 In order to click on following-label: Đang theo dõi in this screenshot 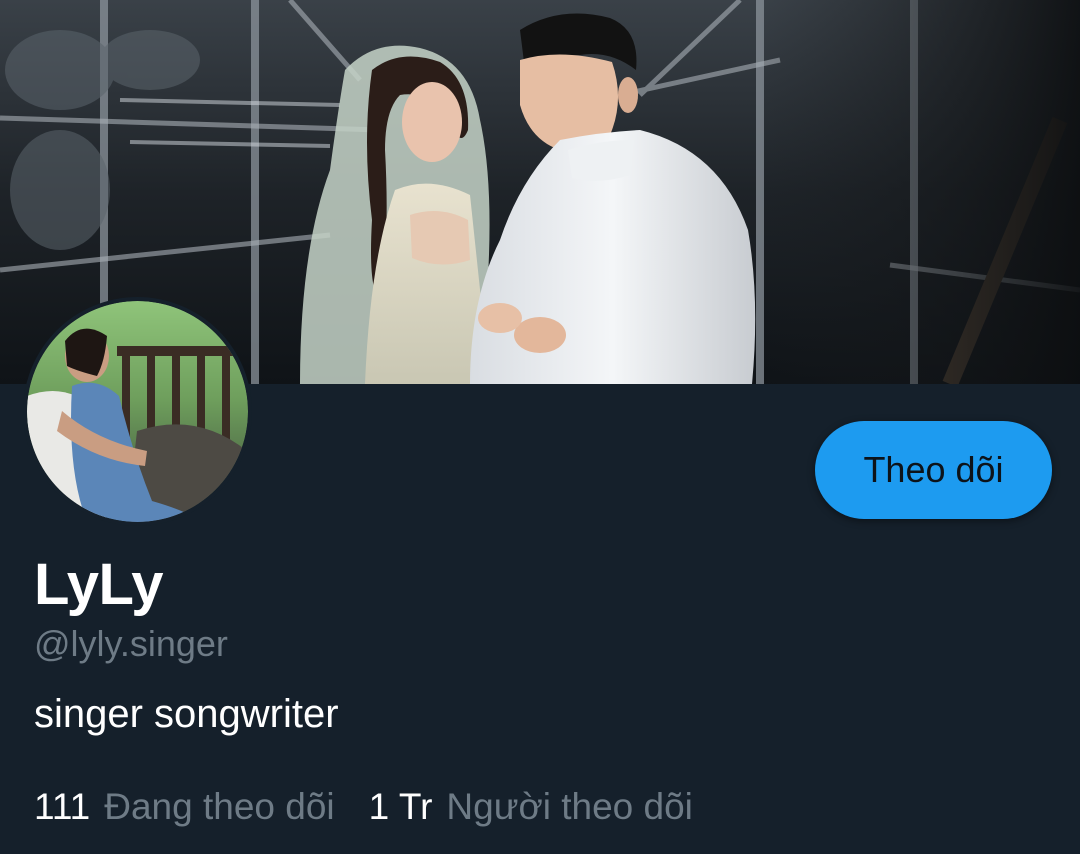, I will do `click(219, 806)`.